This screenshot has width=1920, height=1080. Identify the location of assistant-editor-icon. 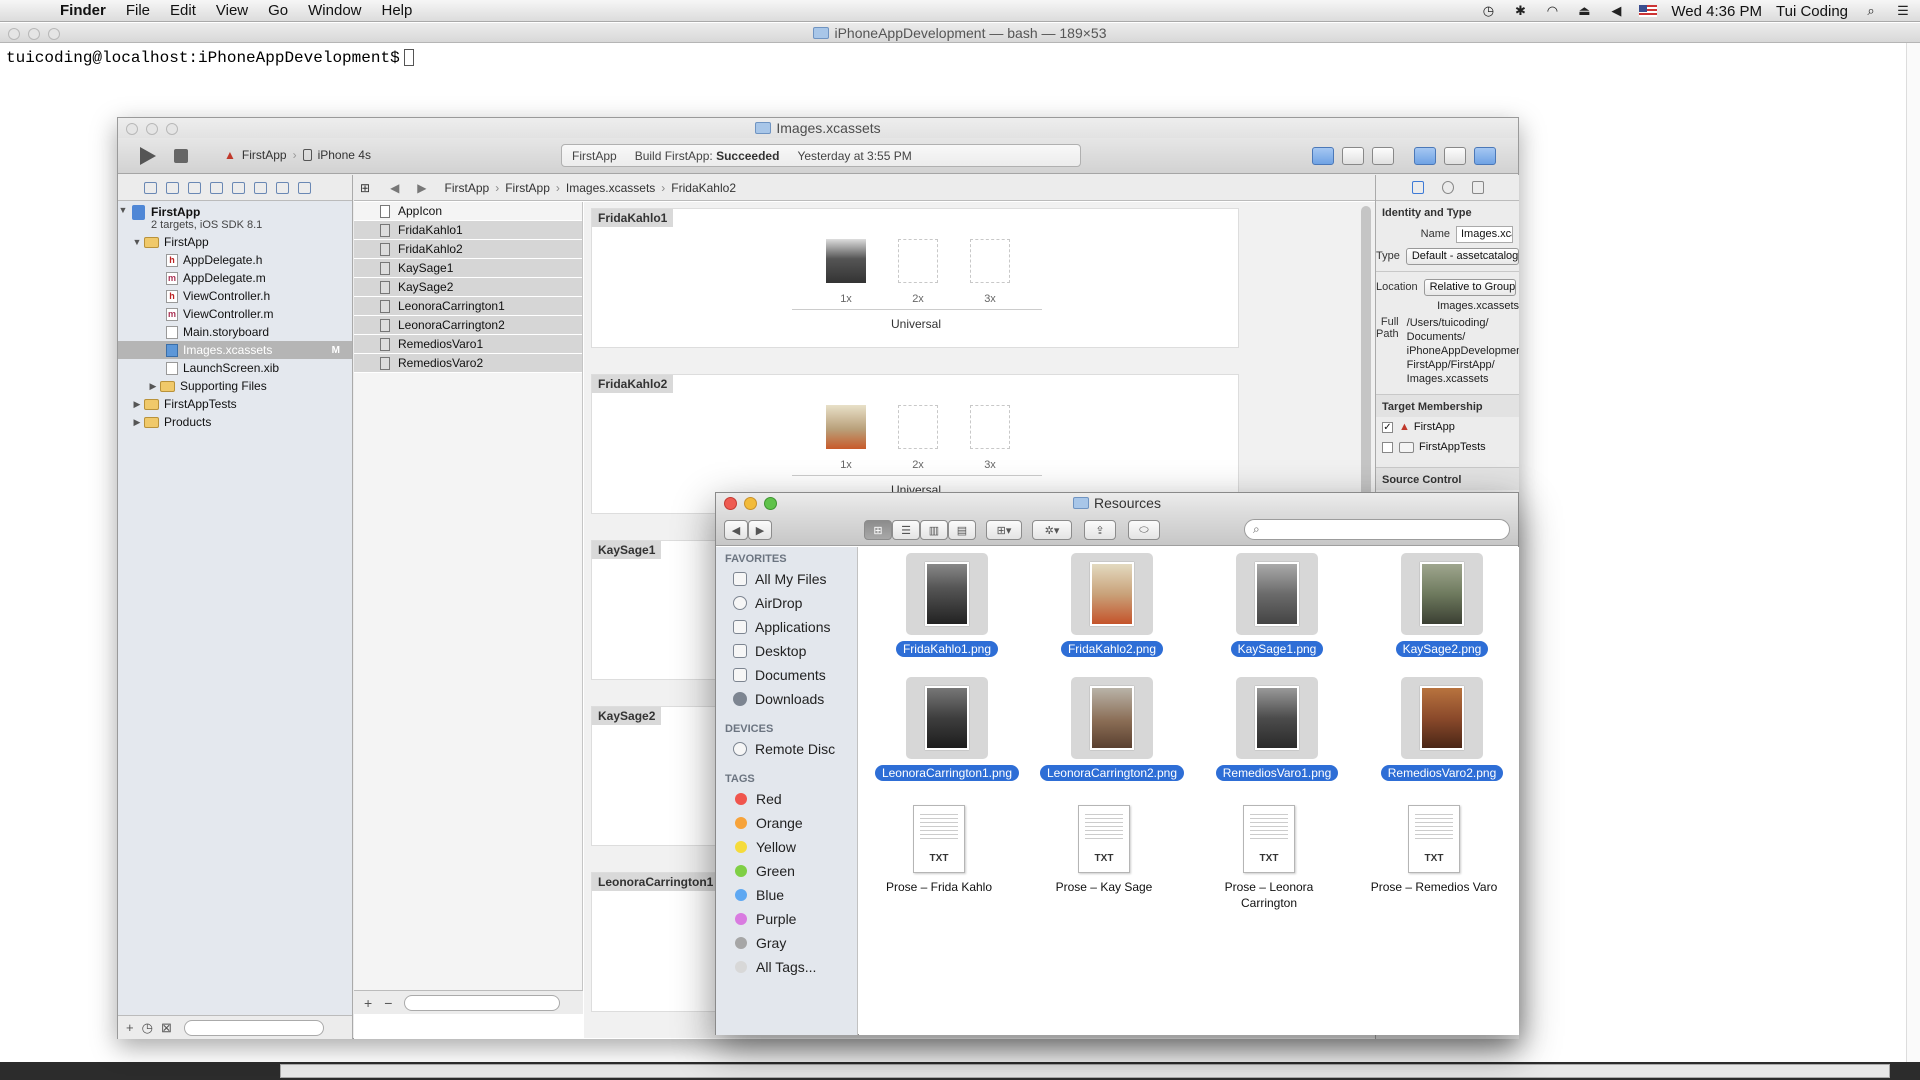
(1353, 156).